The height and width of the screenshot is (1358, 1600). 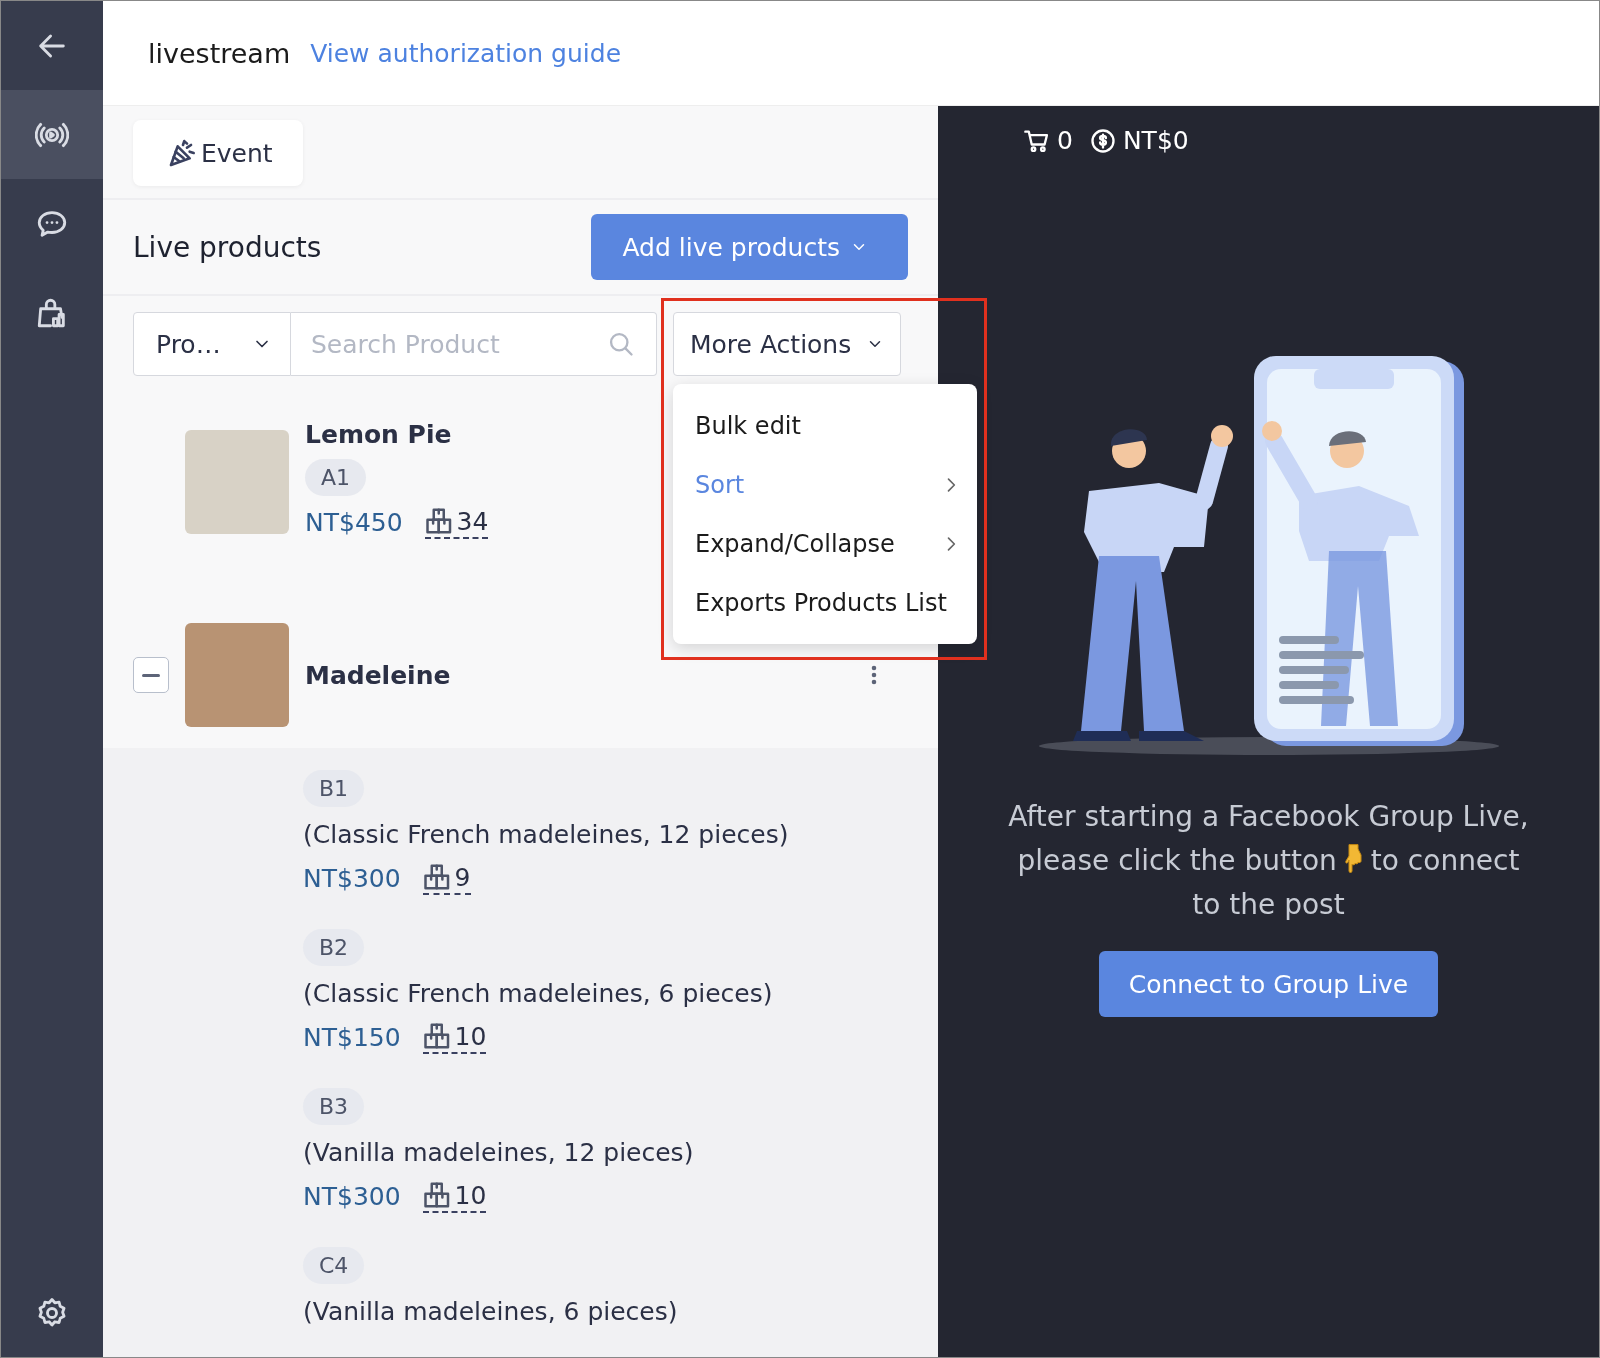 I want to click on menu-item: Bulk edit, so click(x=825, y=425).